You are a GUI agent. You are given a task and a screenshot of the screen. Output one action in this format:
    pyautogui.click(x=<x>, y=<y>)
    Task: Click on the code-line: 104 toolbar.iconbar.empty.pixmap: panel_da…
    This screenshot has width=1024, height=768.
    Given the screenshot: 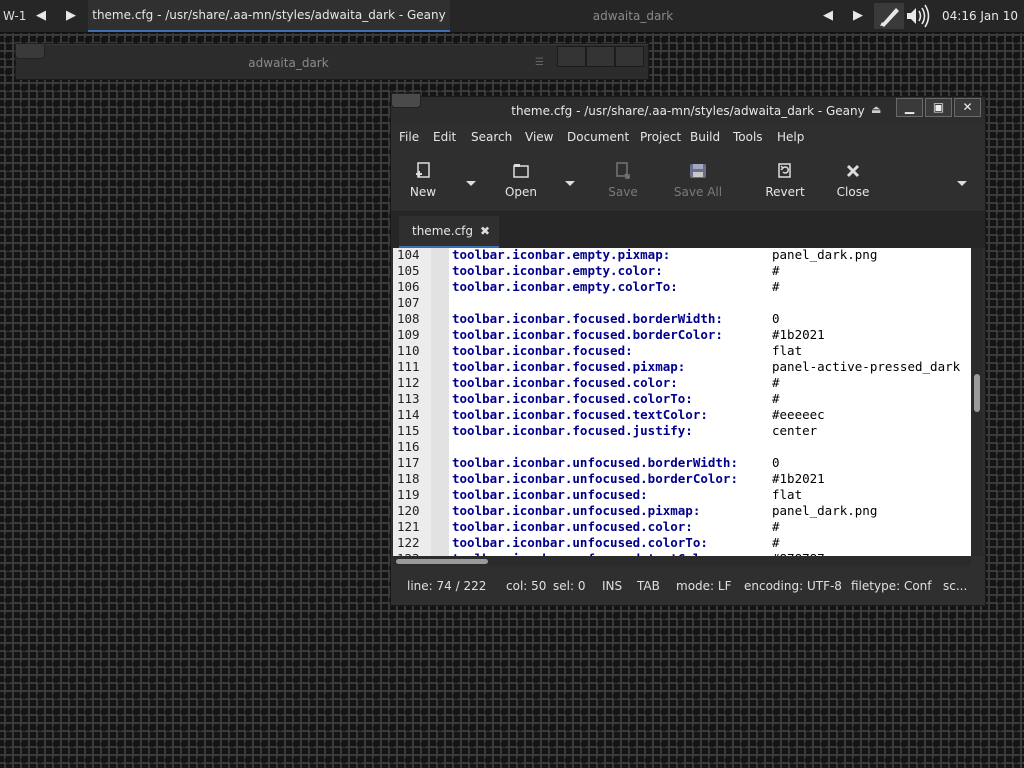 What is the action you would take?
    pyautogui.click(x=682, y=255)
    